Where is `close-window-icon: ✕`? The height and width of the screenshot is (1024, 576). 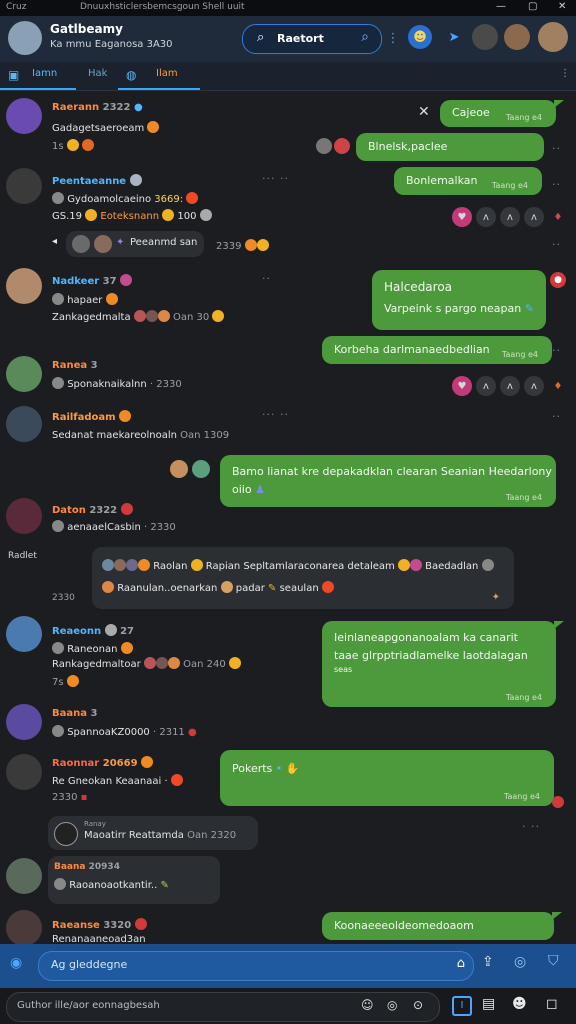
close-window-icon: ✕ is located at coordinates (562, 6).